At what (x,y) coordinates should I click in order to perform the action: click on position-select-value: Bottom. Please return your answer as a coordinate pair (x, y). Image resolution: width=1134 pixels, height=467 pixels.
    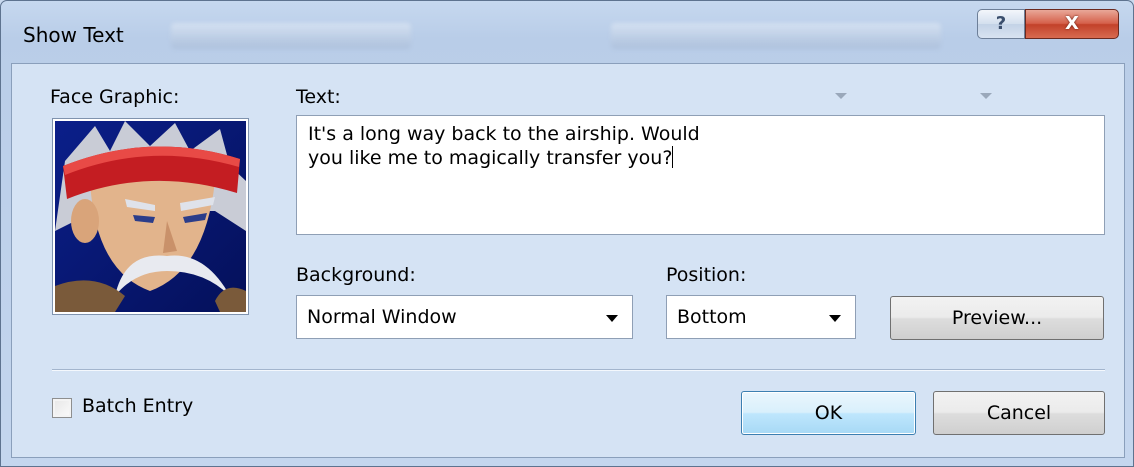
    Looking at the image, I should click on (712, 317).